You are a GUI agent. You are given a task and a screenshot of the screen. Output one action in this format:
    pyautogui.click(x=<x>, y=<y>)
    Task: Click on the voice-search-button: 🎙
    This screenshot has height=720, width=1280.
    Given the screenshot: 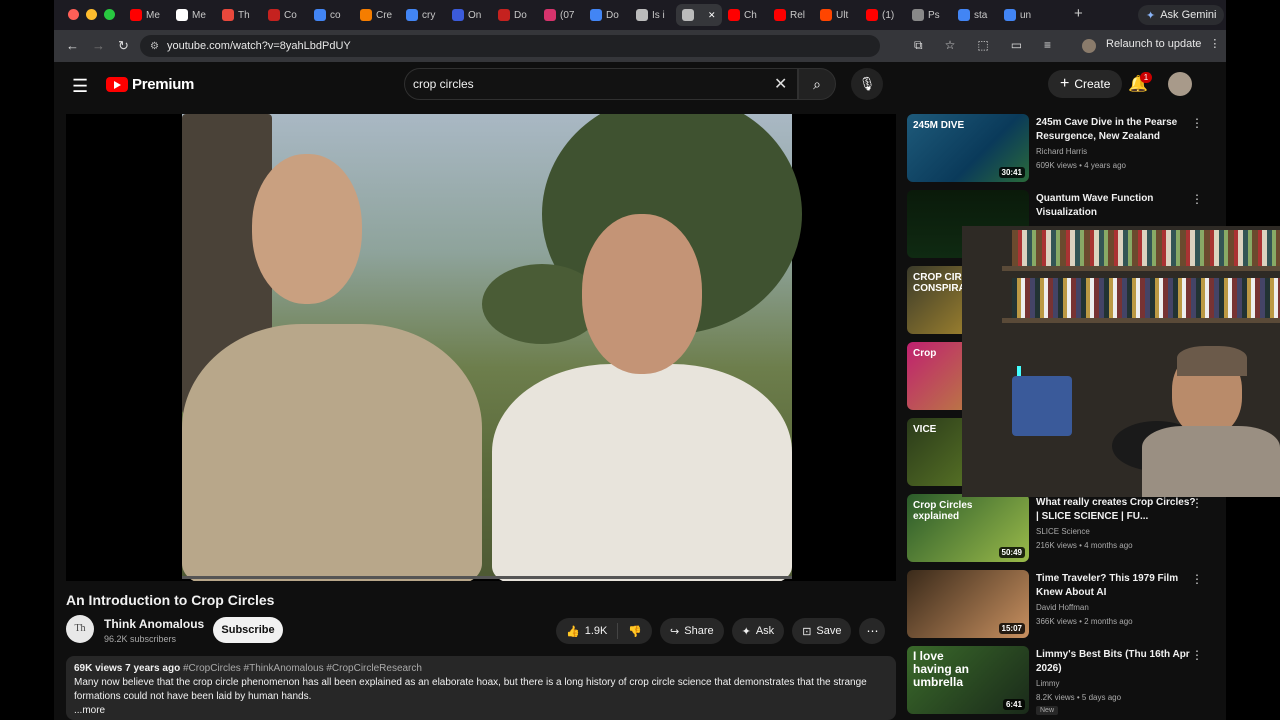 What is the action you would take?
    pyautogui.click(x=867, y=84)
    